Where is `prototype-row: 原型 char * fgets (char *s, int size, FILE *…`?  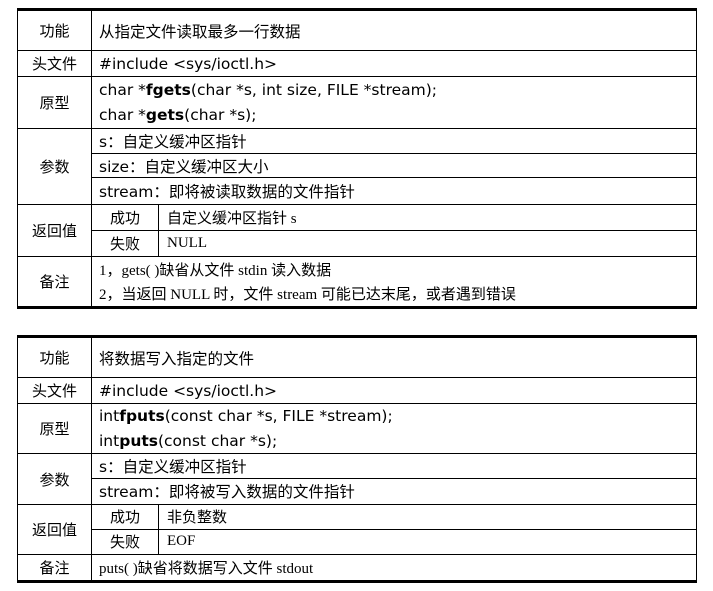
prototype-row: 原型 char * fgets (char *s, int size, FILE *… is located at coordinates (357, 103).